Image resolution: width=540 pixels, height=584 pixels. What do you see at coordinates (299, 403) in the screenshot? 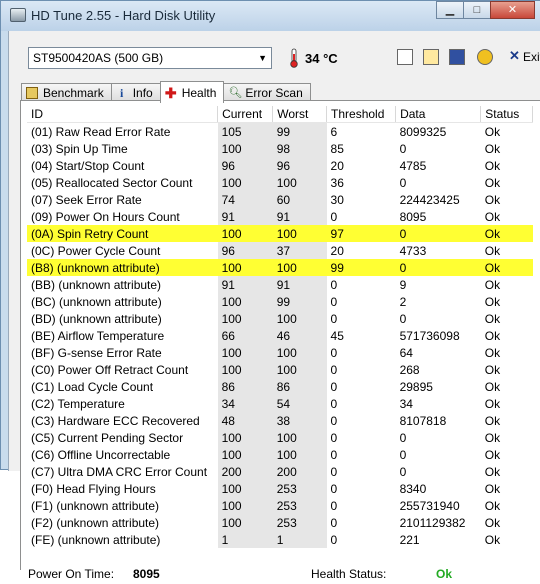
I see `cell-worst: 54` at bounding box center [299, 403].